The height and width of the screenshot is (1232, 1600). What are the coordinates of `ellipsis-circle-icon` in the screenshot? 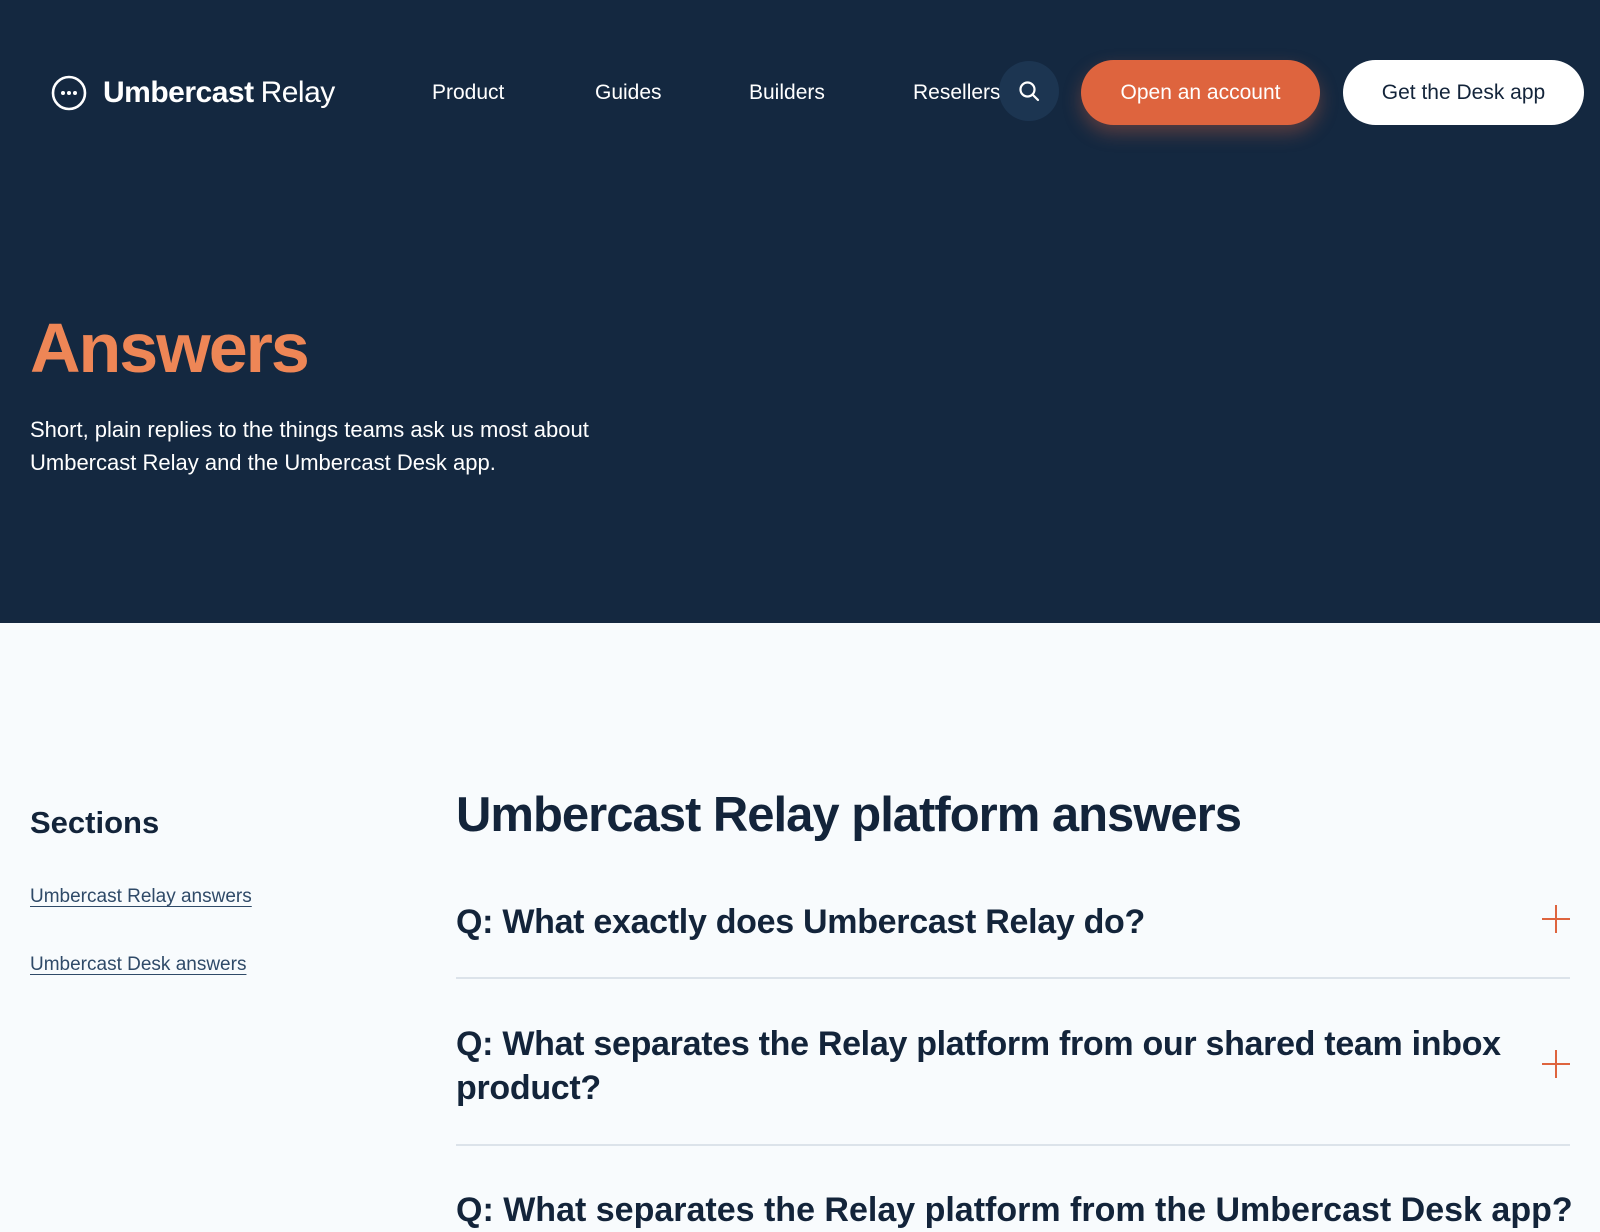 It's located at (69, 93).